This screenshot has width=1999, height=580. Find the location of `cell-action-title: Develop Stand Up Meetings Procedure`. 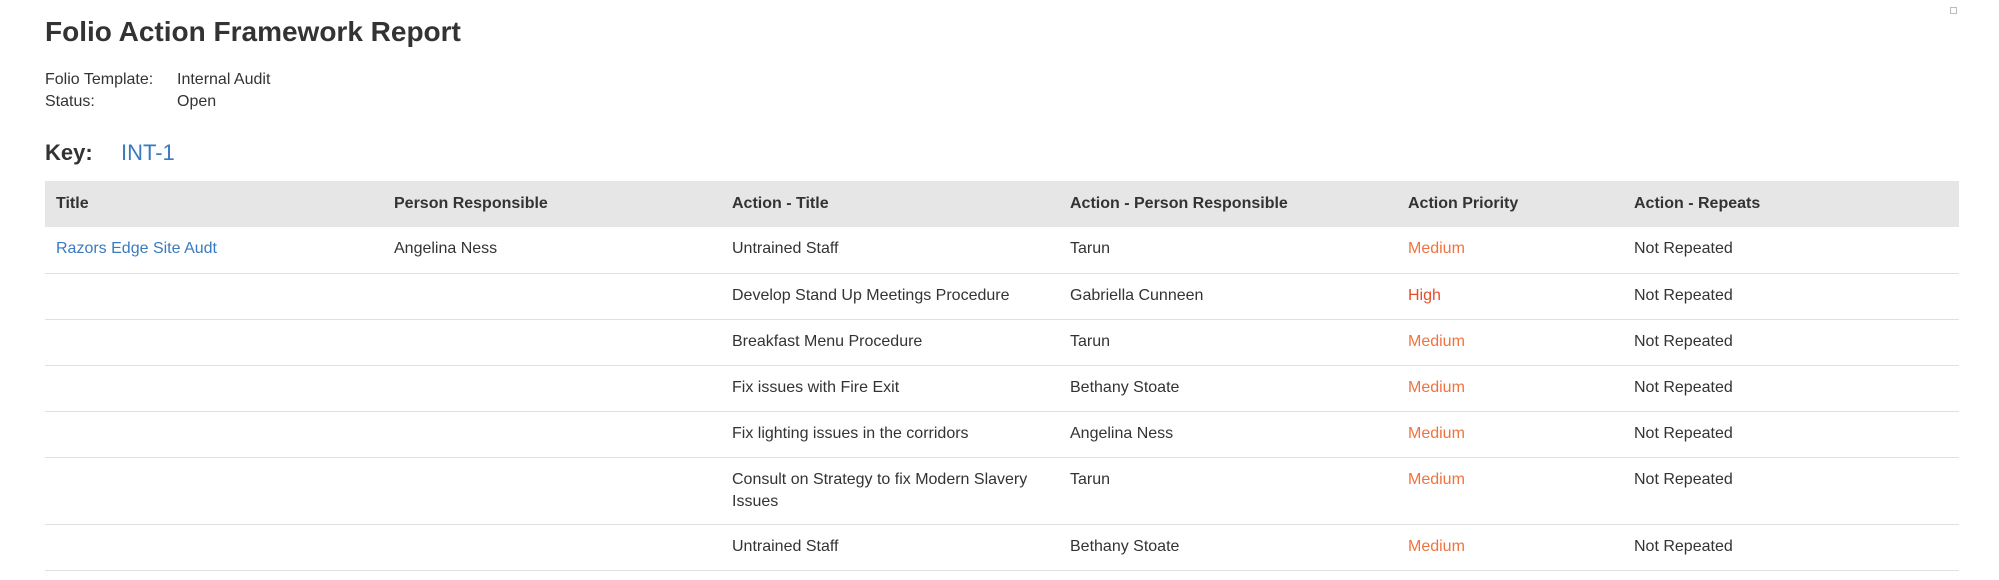

cell-action-title: Develop Stand Up Meetings Procedure is located at coordinates (890, 296).